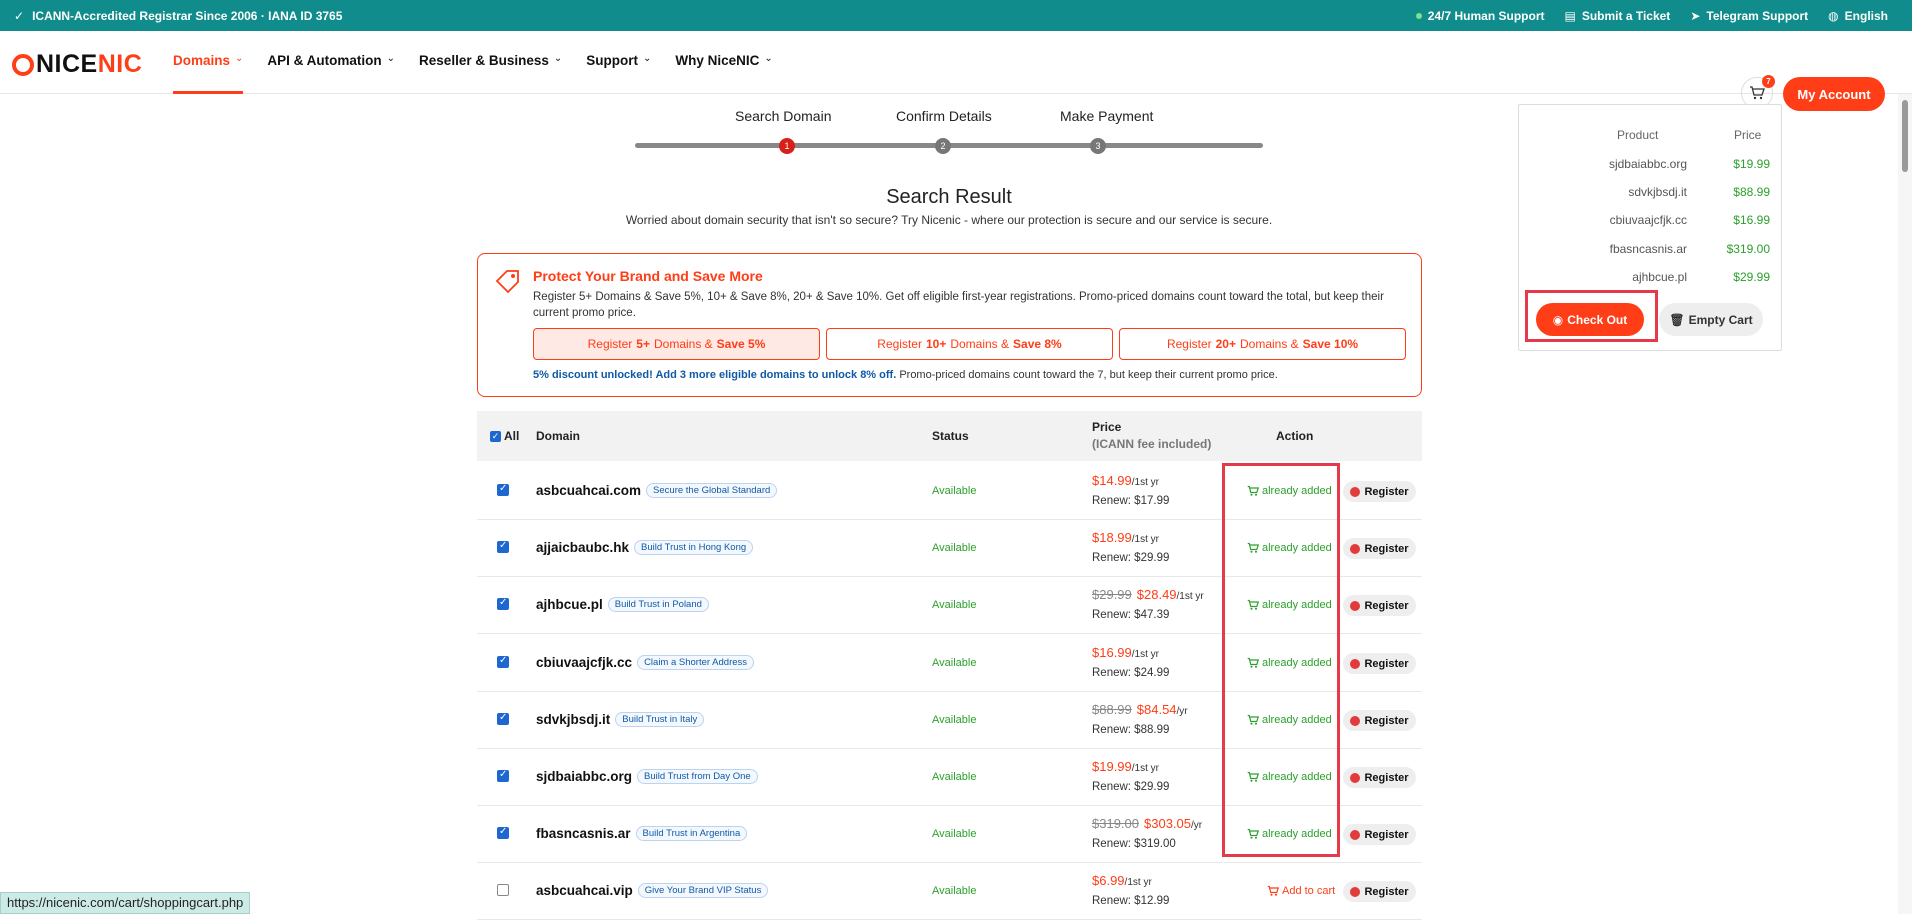 Image resolution: width=1912 pixels, height=920 pixels. Describe the element at coordinates (331, 73) in the screenshot. I see `nav-api-automation: API & Automation ⌄` at that location.